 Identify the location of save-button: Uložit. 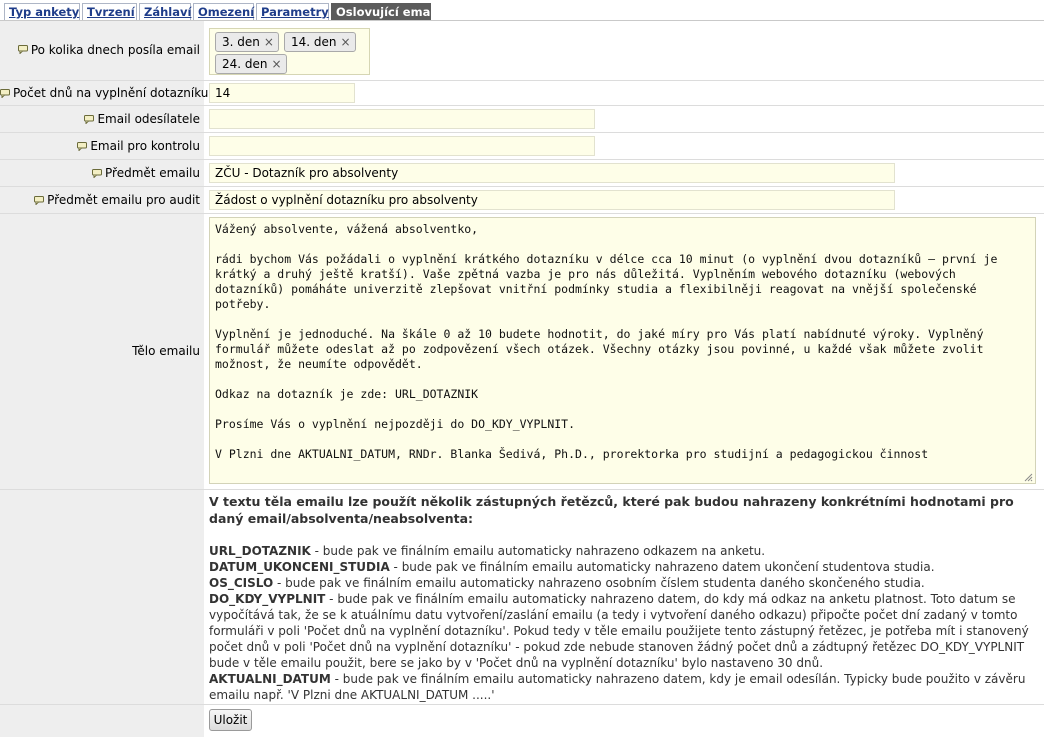
(230, 720).